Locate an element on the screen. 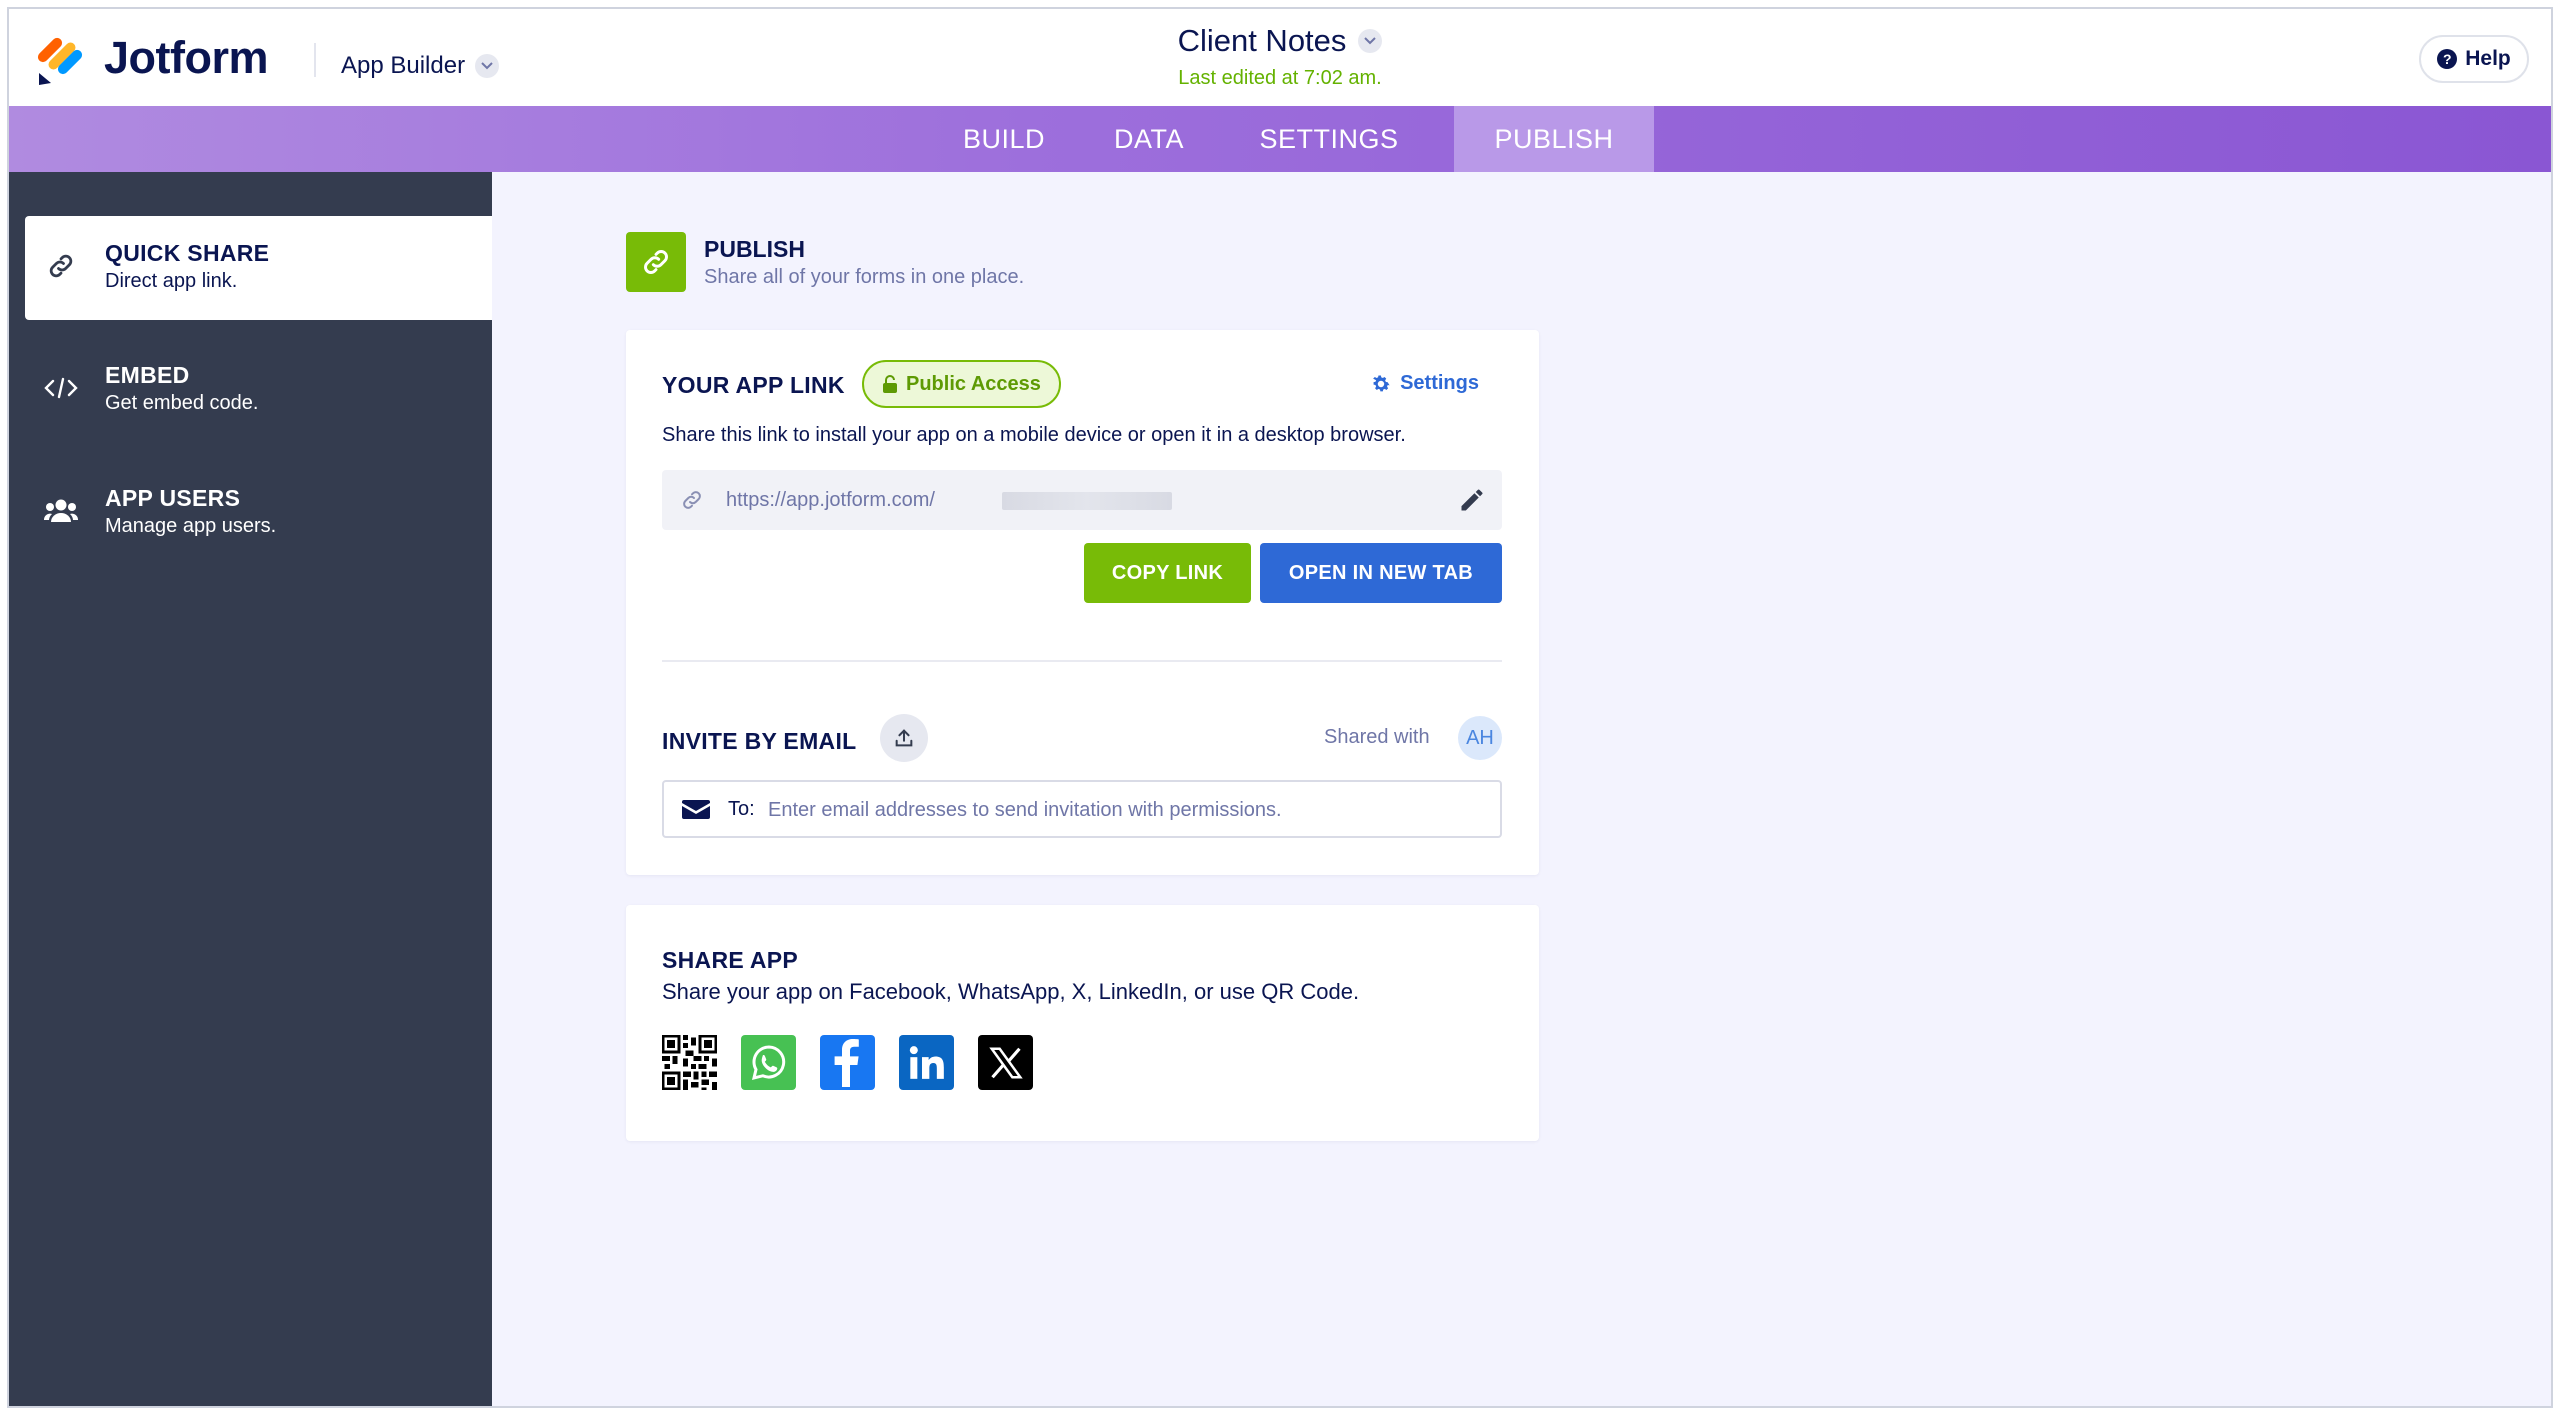 This screenshot has height=1415, width=2560. email-input is located at coordinates (1118, 810).